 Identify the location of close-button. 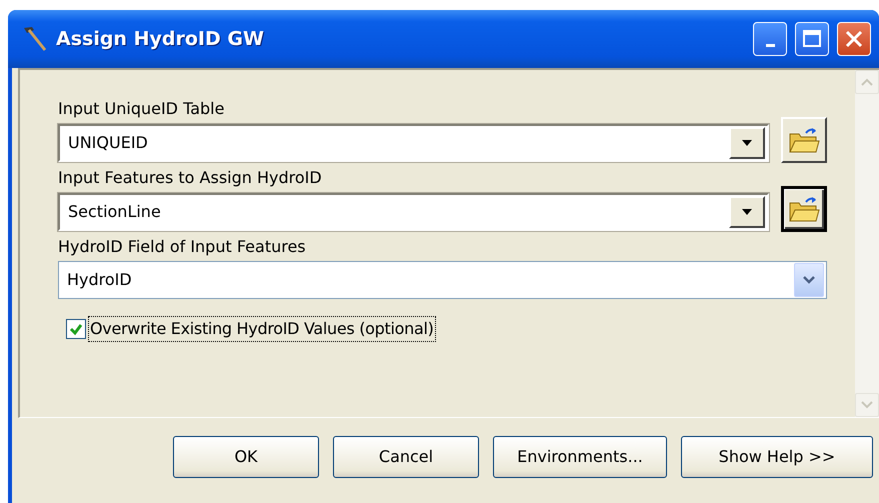
(854, 39).